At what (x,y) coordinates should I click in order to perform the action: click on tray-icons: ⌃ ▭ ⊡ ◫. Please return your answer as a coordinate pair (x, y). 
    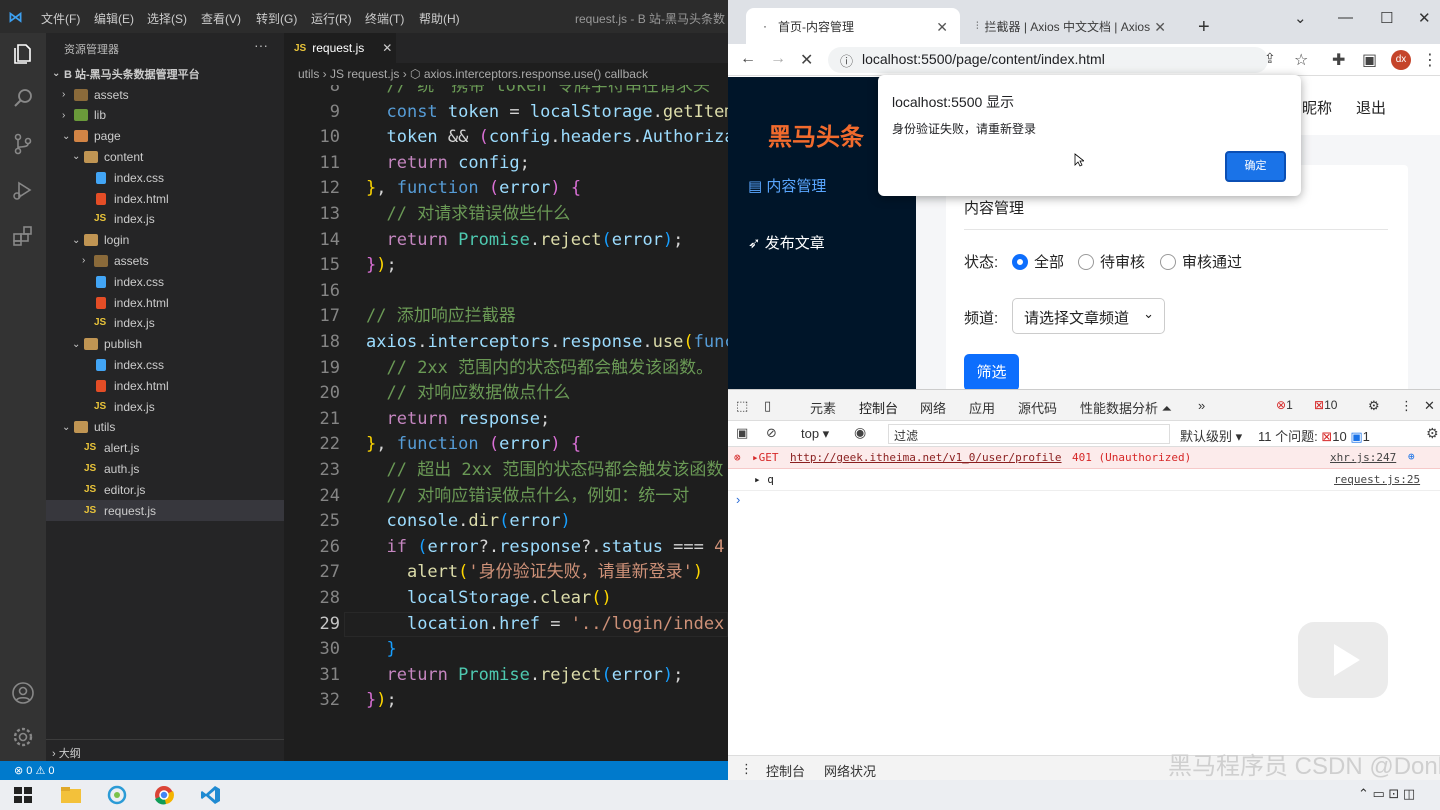
    Looking at the image, I should click on (1386, 794).